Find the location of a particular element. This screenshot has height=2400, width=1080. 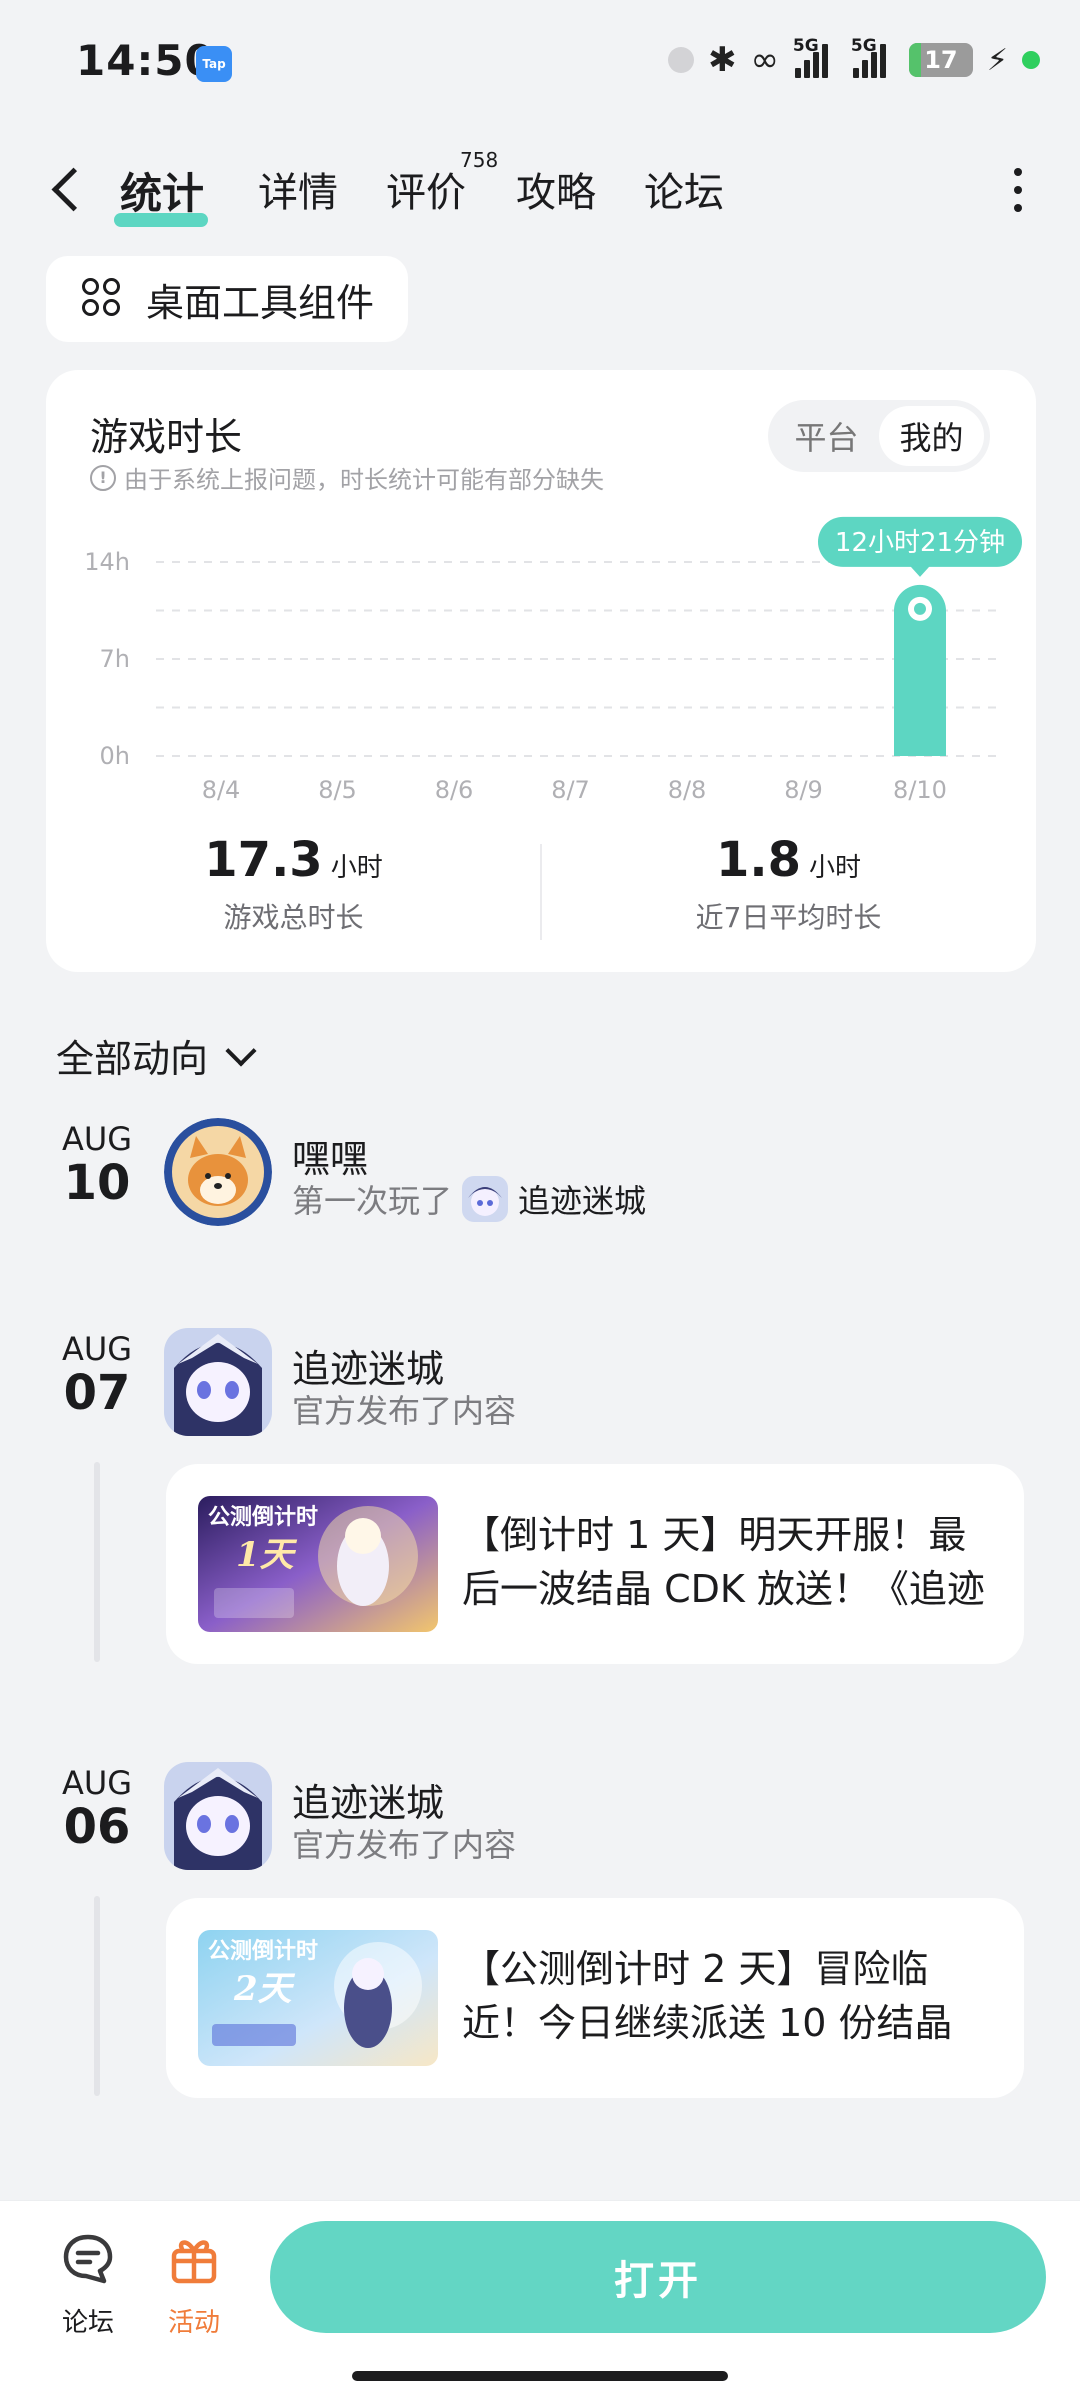

x-tick-label: 8/6 is located at coordinates (454, 790).